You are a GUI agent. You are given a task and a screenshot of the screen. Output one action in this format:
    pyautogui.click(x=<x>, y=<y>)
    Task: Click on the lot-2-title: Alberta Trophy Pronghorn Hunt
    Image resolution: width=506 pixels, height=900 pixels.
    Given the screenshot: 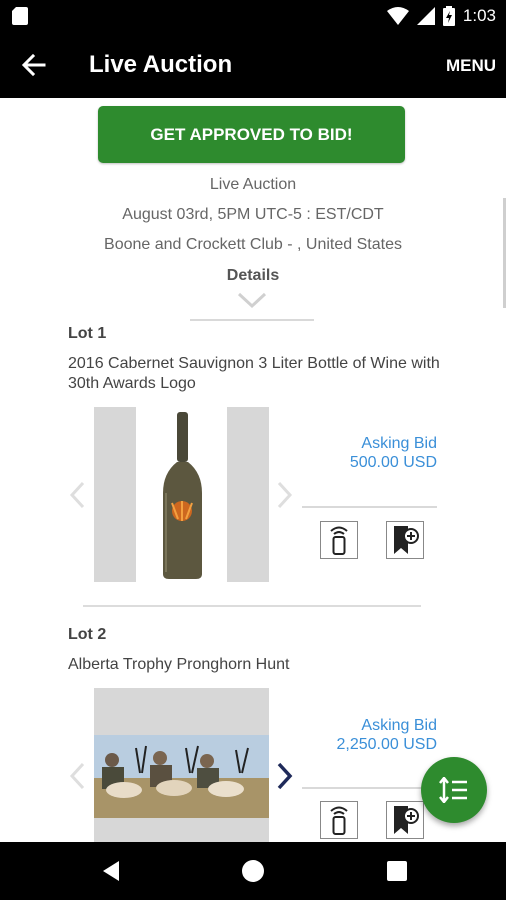 What is the action you would take?
    pyautogui.click(x=258, y=665)
    